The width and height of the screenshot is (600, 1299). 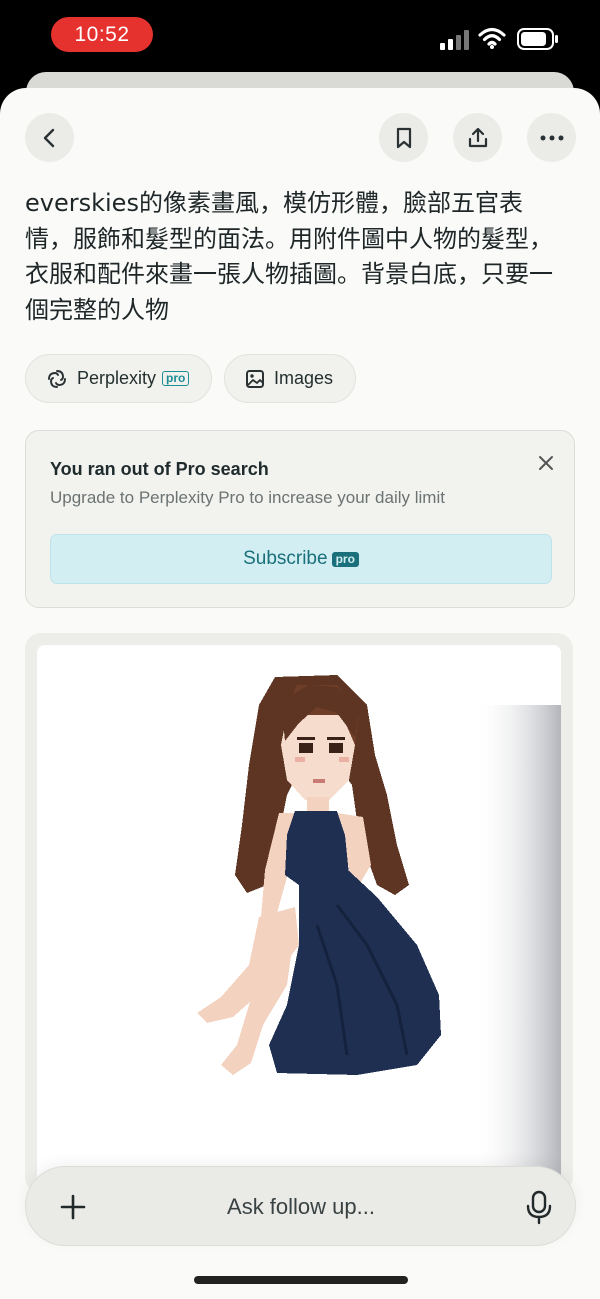 I want to click on battery-icon, so click(x=537, y=39).